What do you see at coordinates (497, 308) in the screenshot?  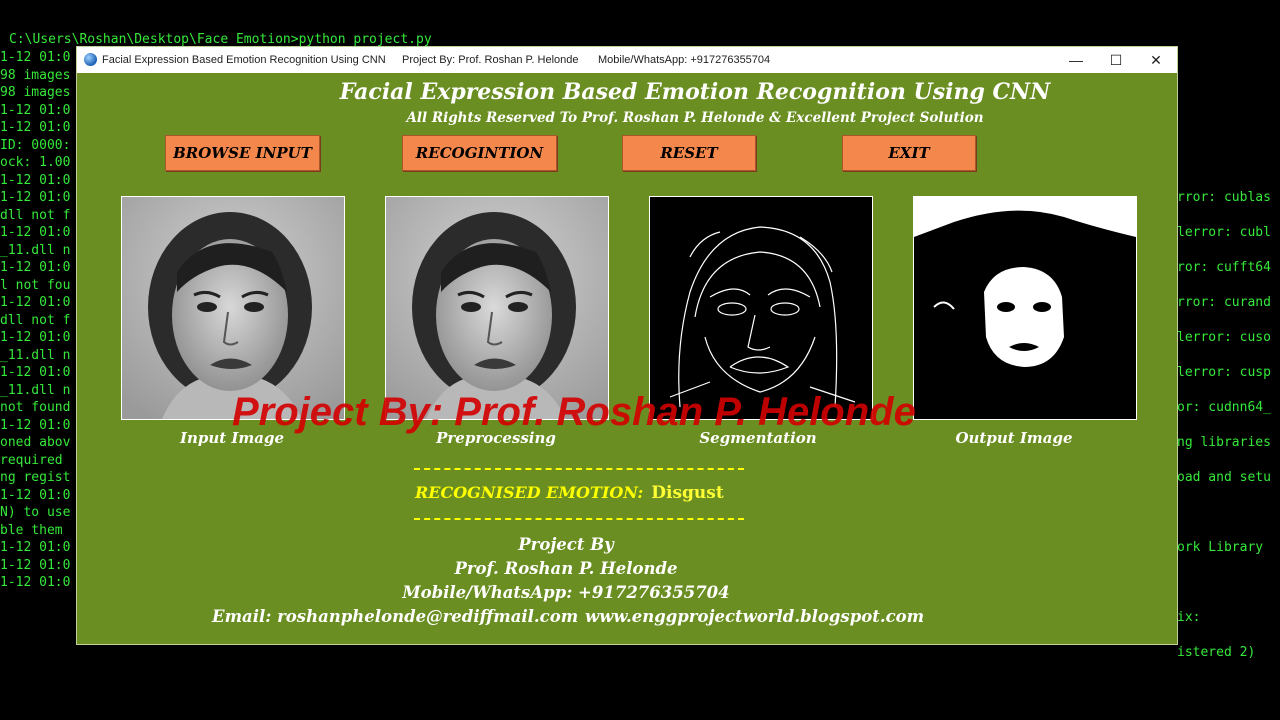 I see `preprocessing-image` at bounding box center [497, 308].